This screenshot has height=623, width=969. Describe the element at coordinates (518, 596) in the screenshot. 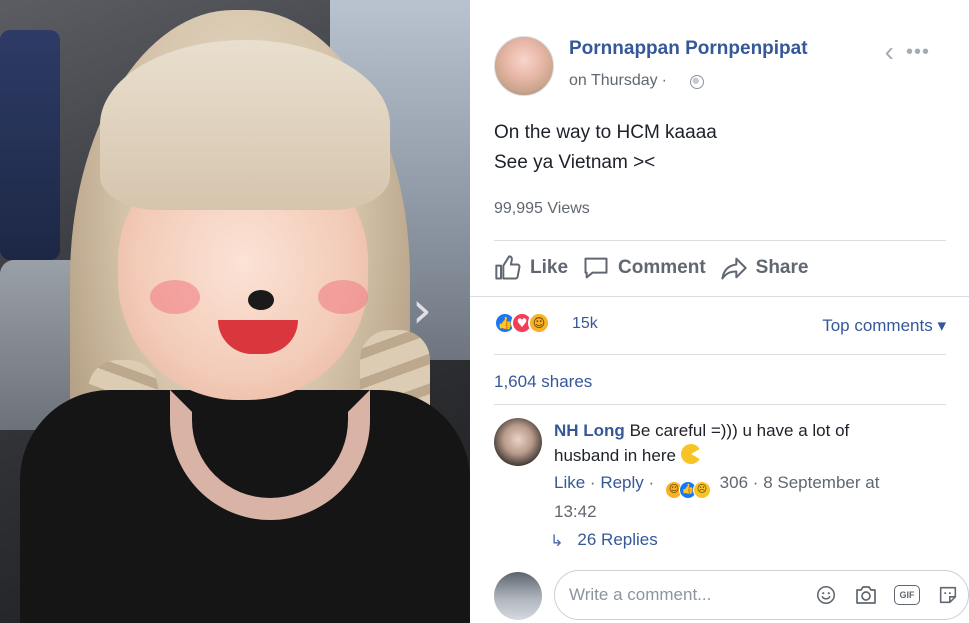

I see `current-user-avatar` at that location.